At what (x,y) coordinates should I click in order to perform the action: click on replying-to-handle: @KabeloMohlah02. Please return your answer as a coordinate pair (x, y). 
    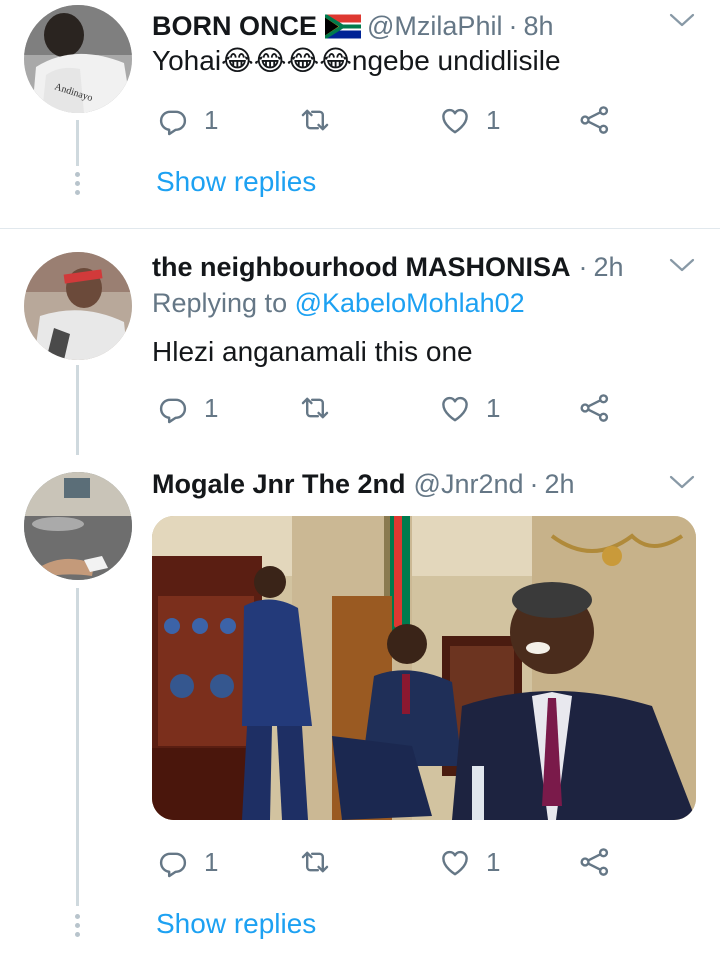
    Looking at the image, I should click on (410, 303).